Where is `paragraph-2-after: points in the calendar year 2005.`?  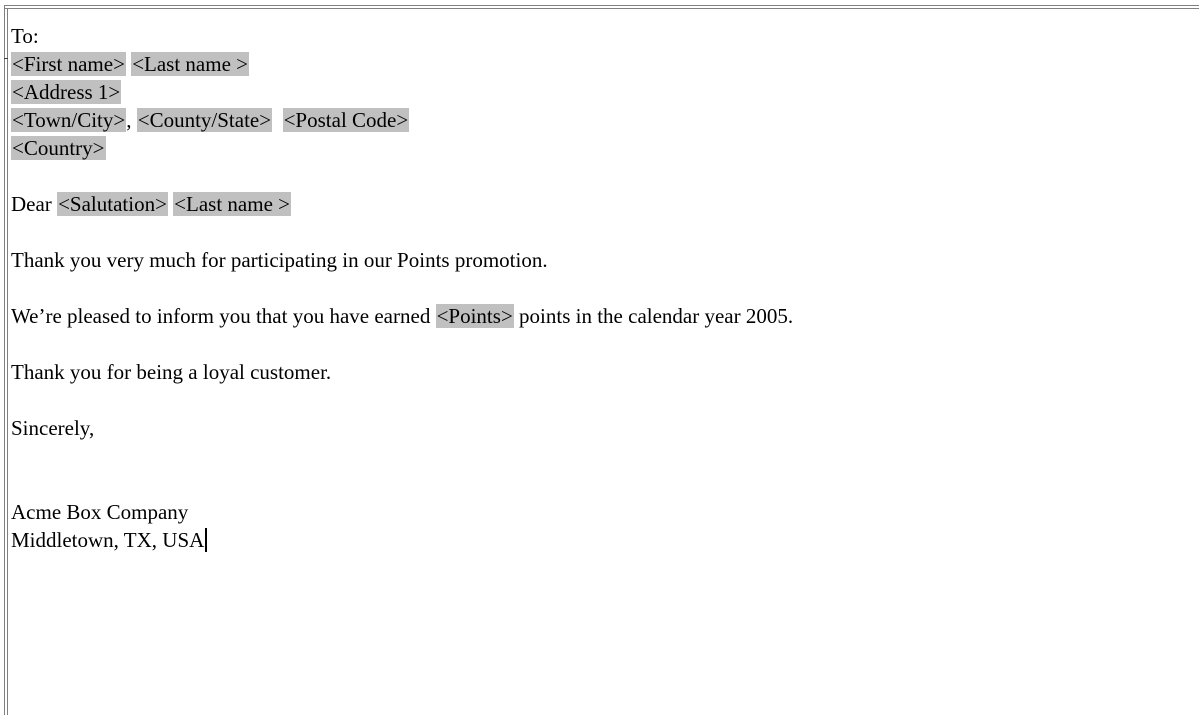
paragraph-2-after: points in the calendar year 2005. is located at coordinates (653, 316).